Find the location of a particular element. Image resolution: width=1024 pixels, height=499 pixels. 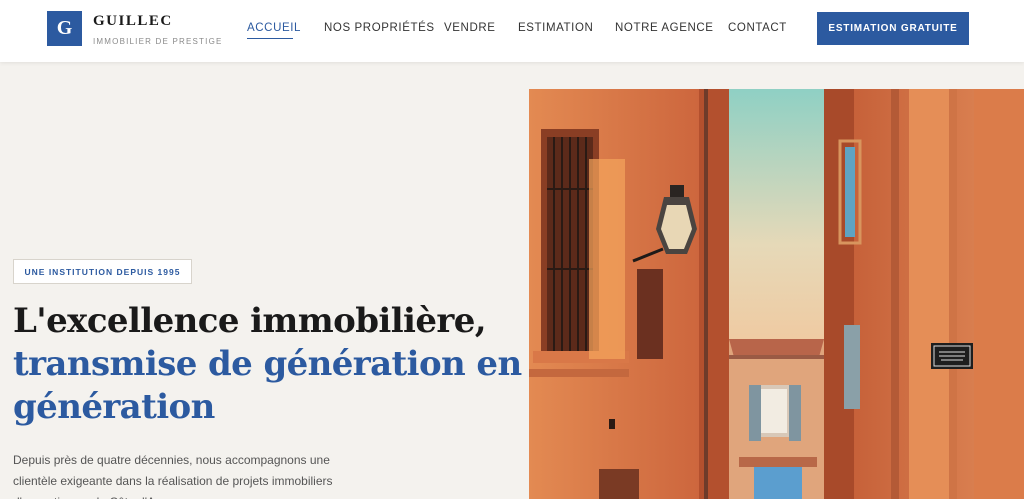

hero-title-line3: génération is located at coordinates (114, 407).